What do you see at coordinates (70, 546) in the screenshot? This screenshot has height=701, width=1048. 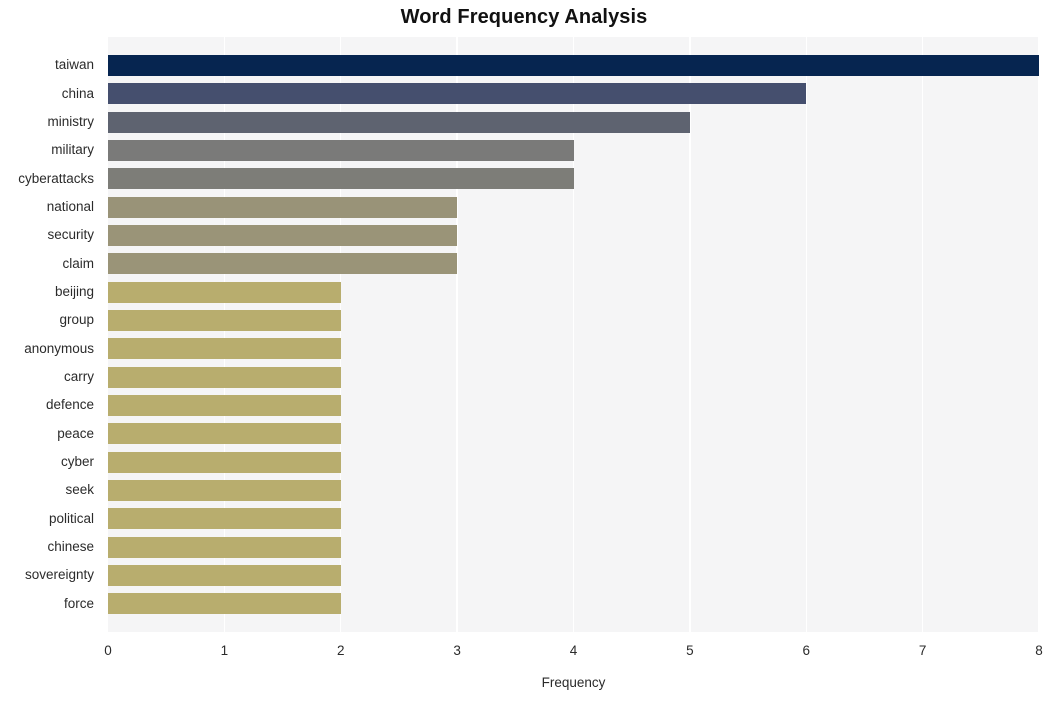 I see `y-tick-label: chinese` at bounding box center [70, 546].